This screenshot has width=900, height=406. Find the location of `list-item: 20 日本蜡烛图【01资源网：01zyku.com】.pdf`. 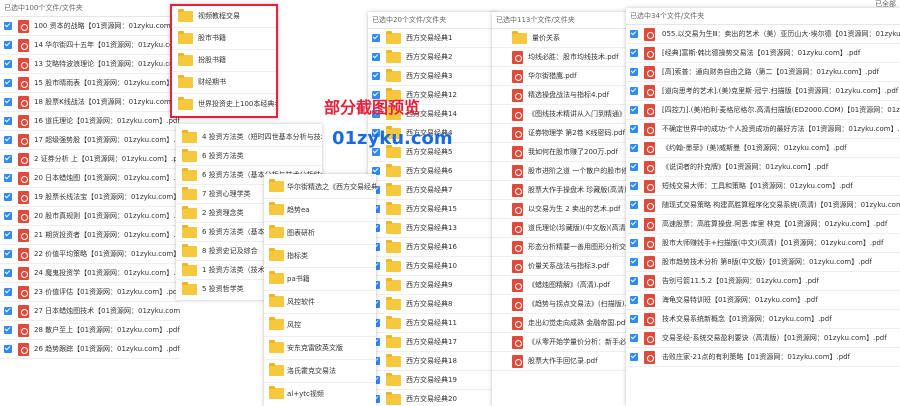

list-item: 20 日本蜡烛图【01资源网：01zyku.com】.pdf is located at coordinates (90, 178).